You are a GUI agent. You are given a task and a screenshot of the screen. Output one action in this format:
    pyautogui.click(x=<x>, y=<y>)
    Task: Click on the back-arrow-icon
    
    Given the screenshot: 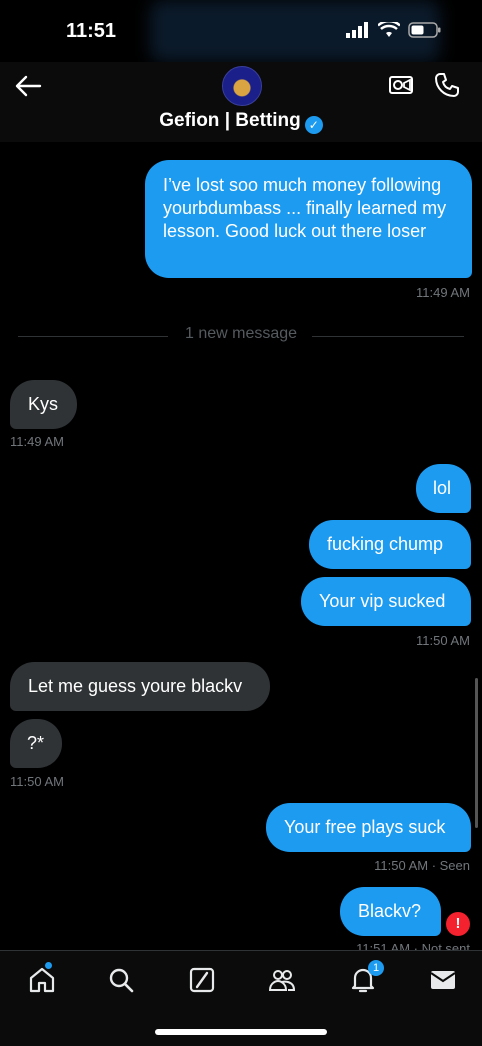 What is the action you would take?
    pyautogui.click(x=28, y=86)
    